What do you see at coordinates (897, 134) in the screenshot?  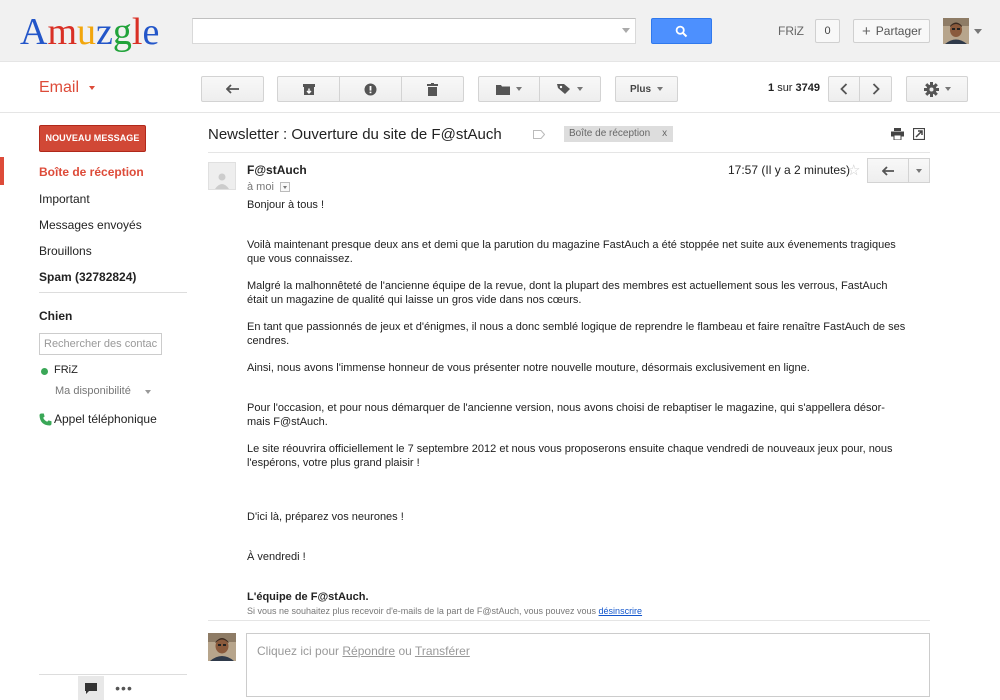 I see `print-icon` at bounding box center [897, 134].